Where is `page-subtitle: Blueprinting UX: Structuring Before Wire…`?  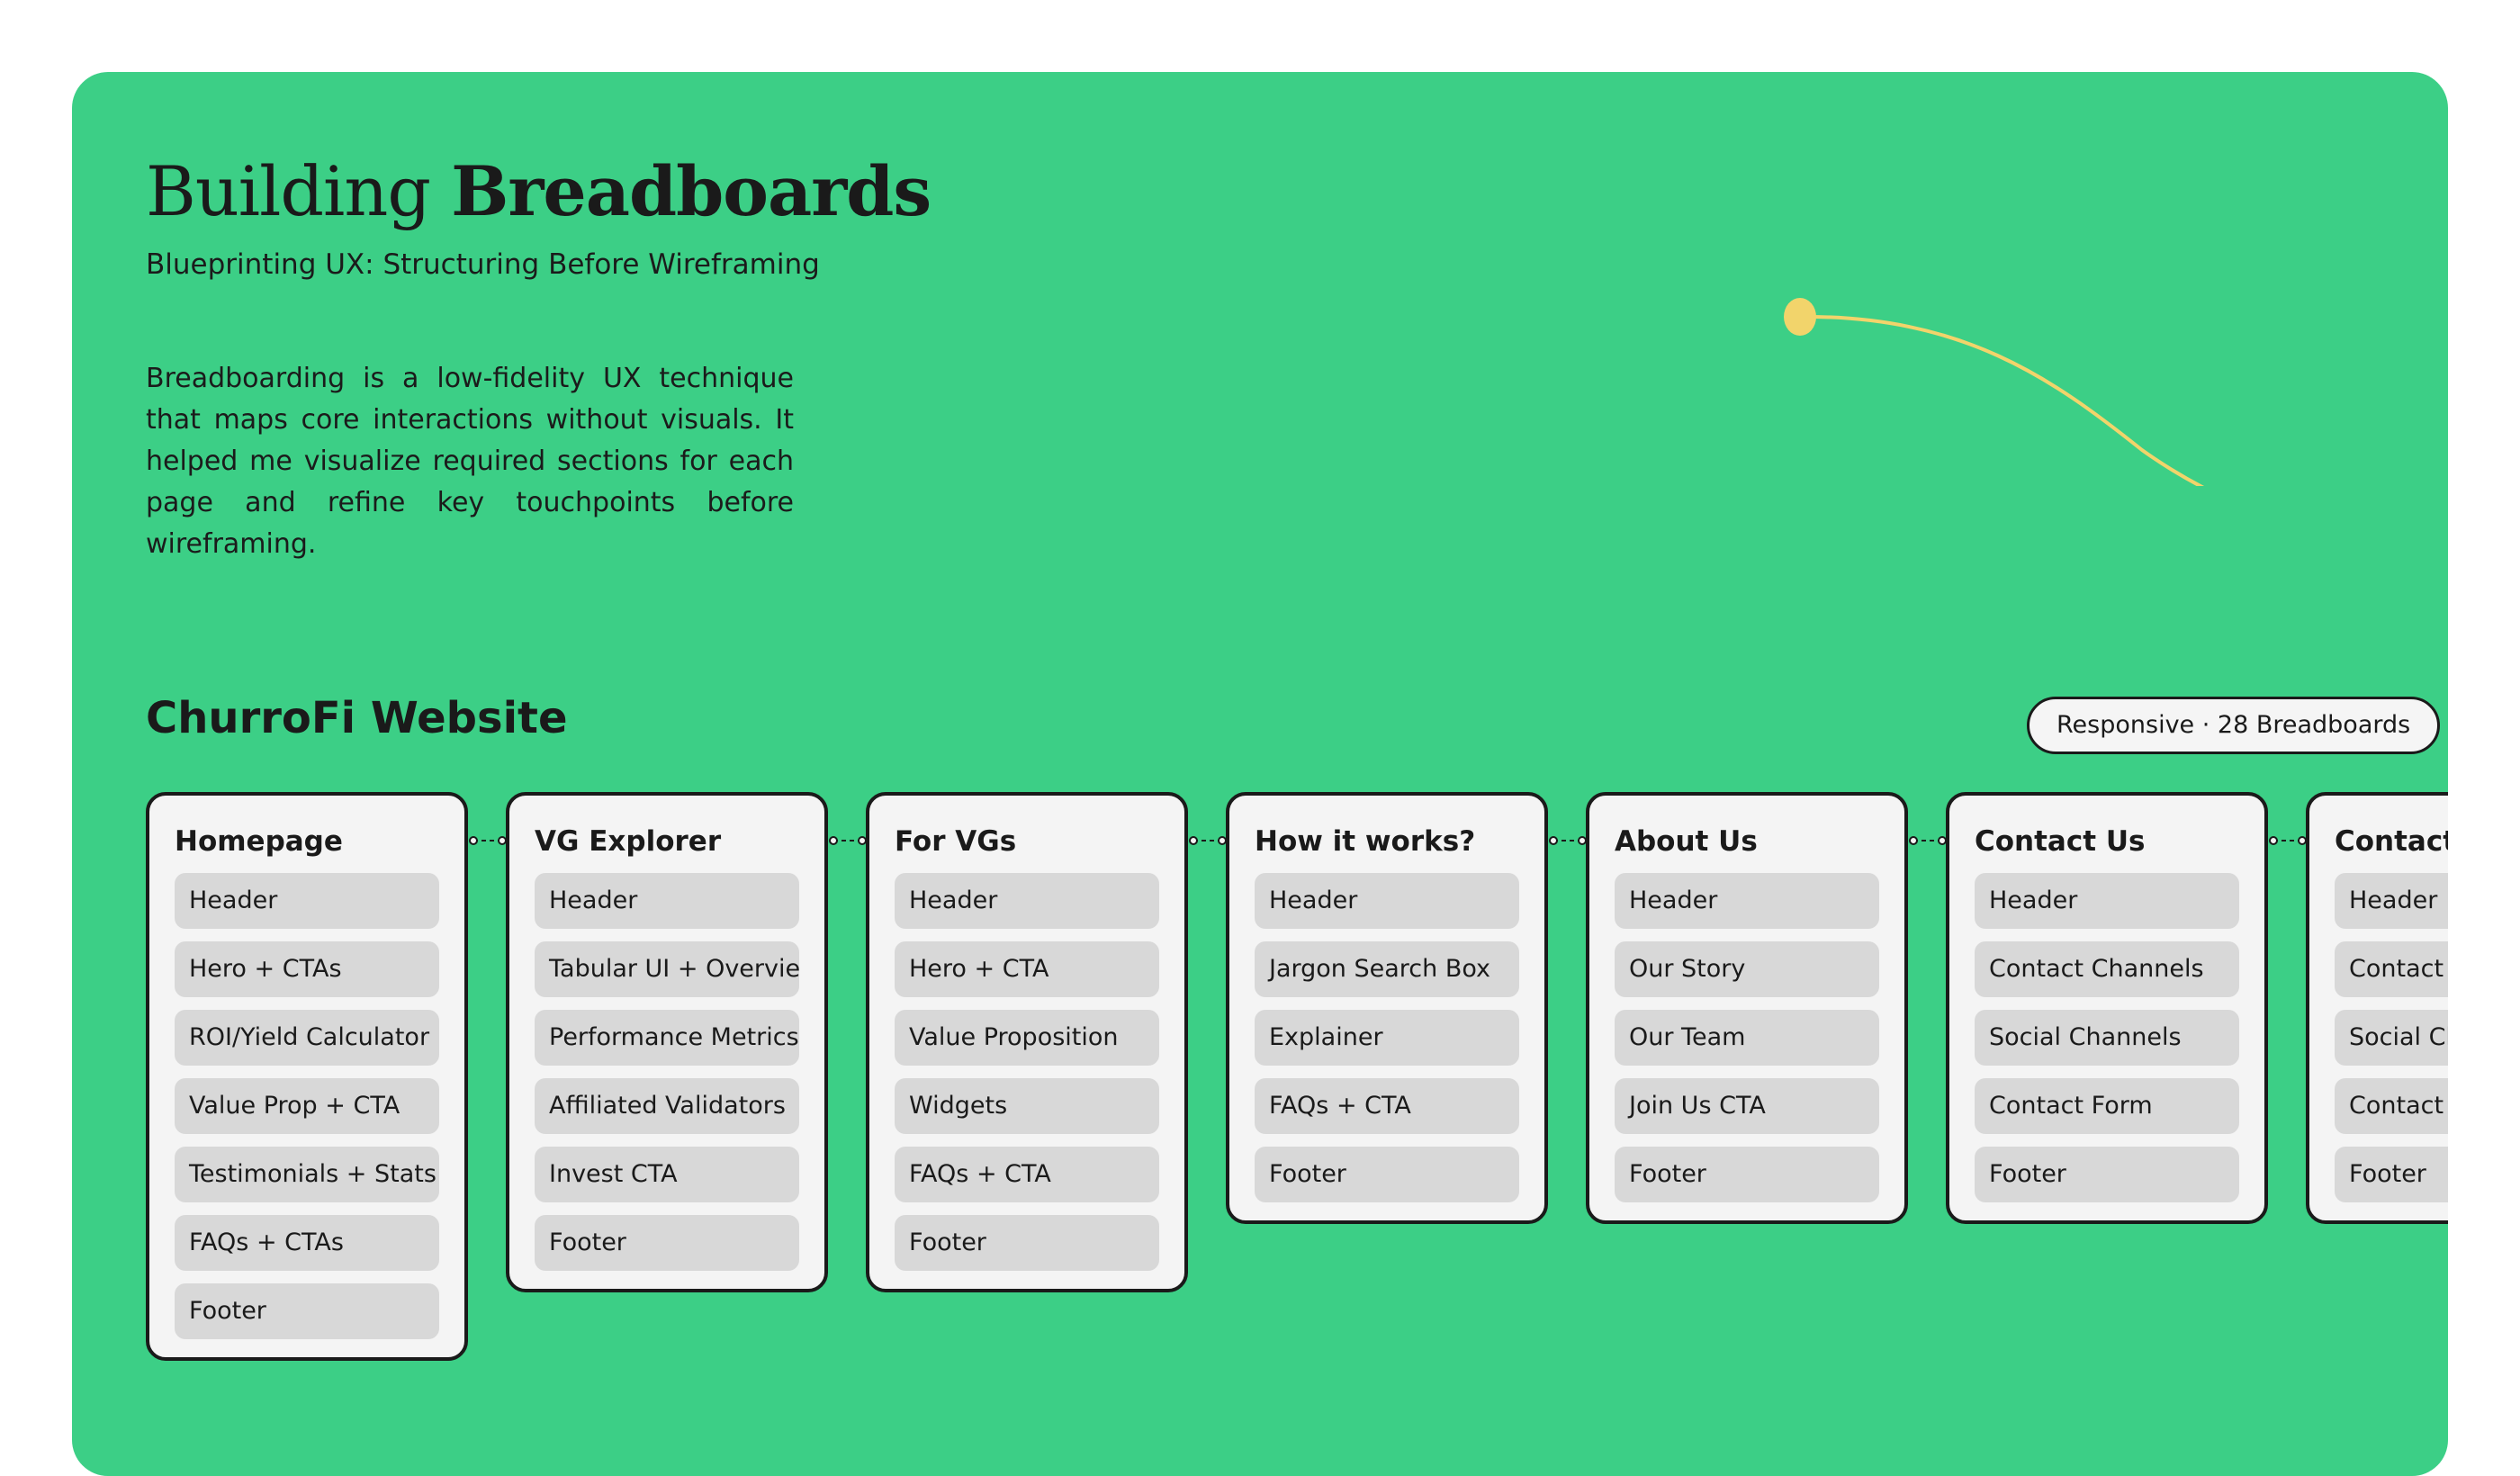 page-subtitle: Blueprinting UX: Structuring Before Wire… is located at coordinates (483, 265).